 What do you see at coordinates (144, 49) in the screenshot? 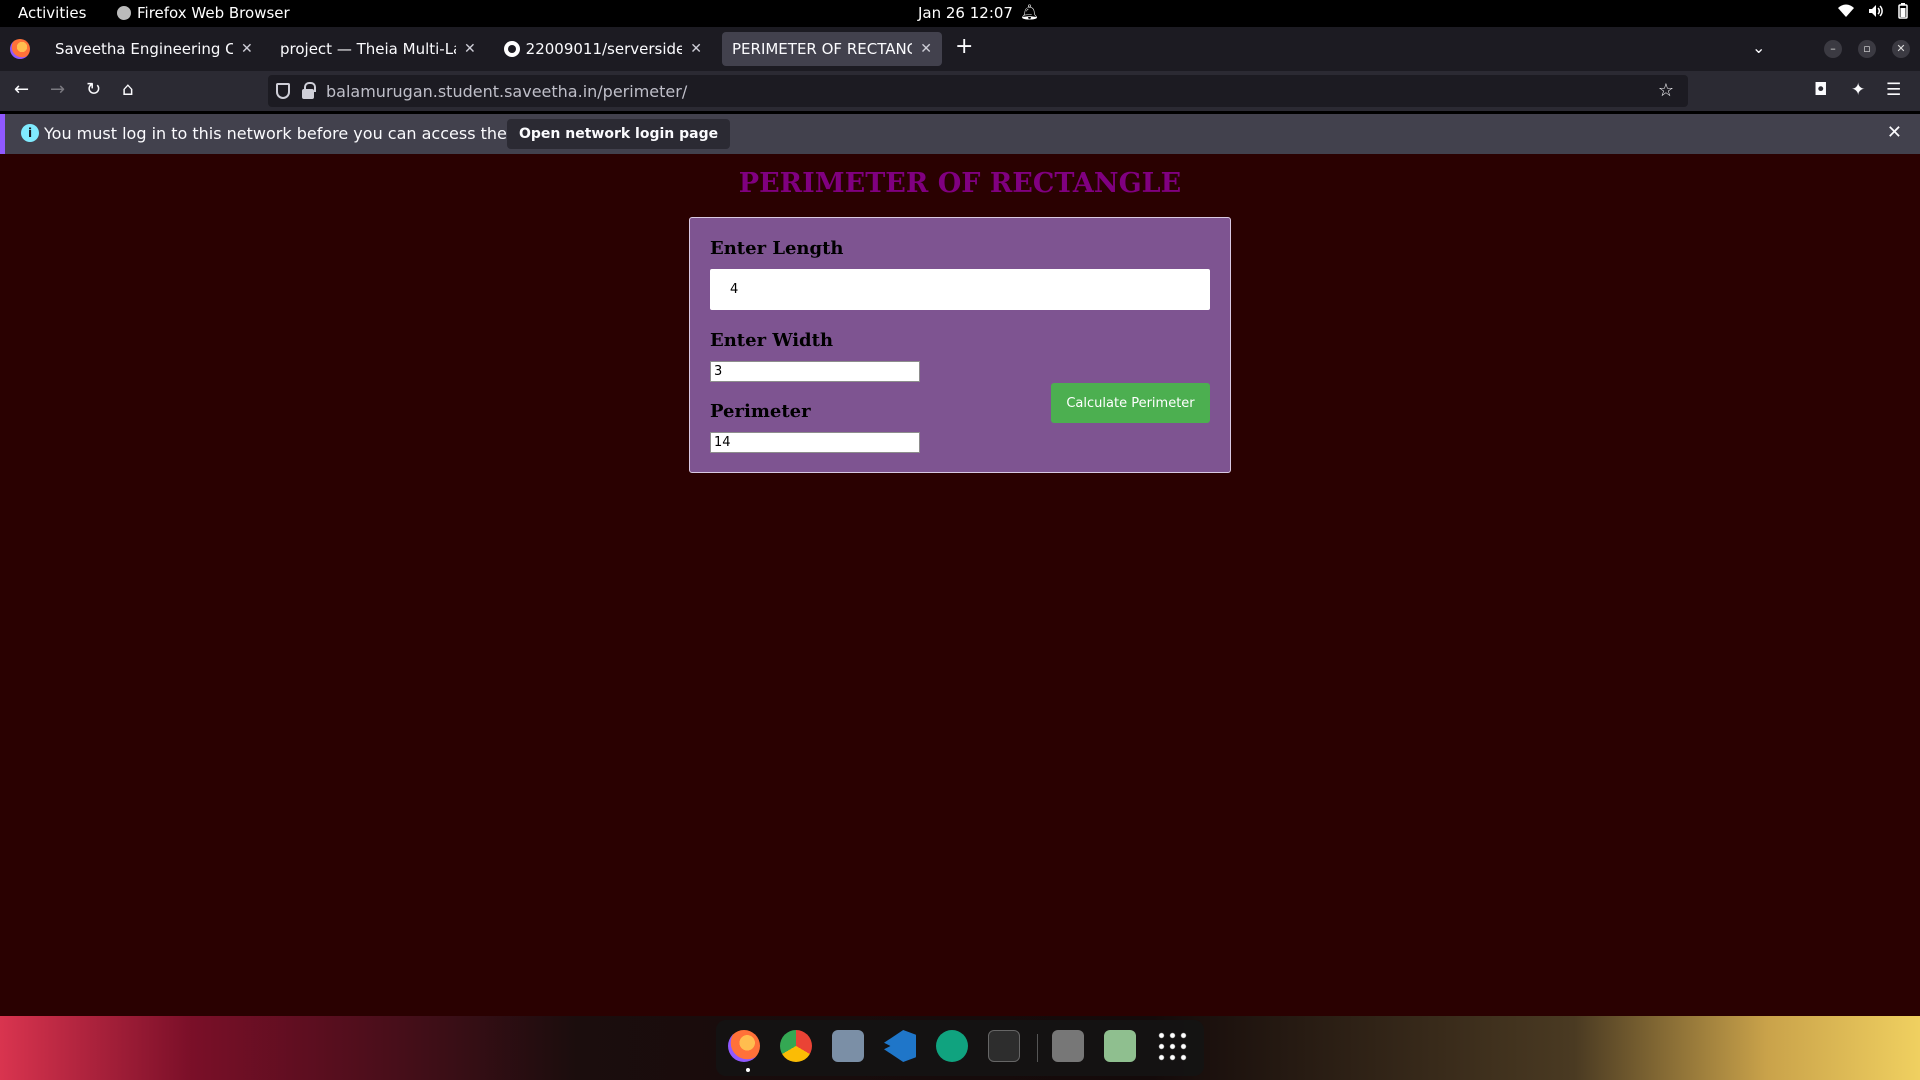
I see `tab-title: Saveetha Engineering Colleg` at bounding box center [144, 49].